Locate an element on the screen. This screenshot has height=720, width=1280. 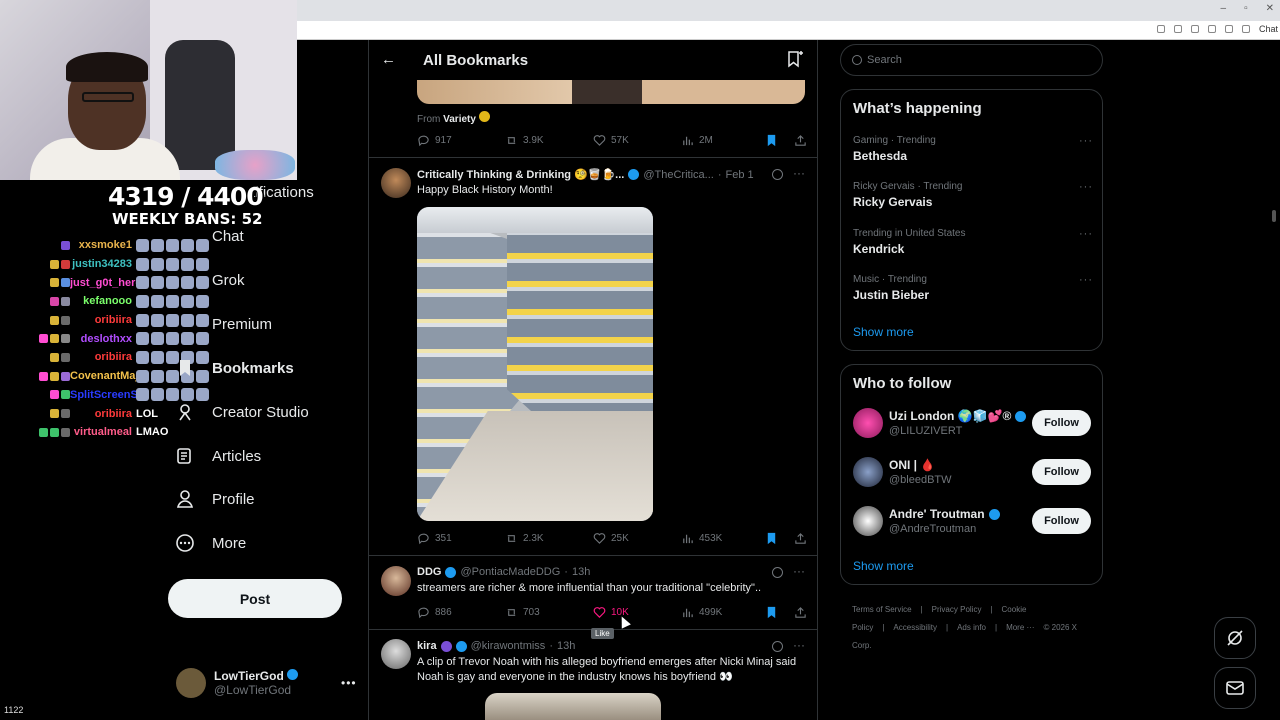
follow-show-more-link: Show more is located at coordinates (883, 566).